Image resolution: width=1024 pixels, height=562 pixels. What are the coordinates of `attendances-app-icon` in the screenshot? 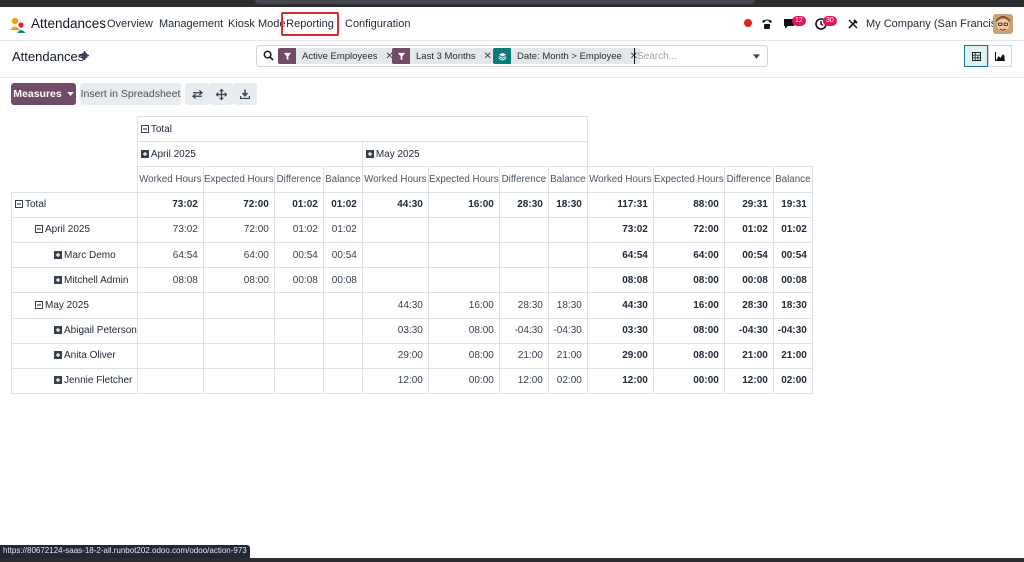 It's located at (18, 25).